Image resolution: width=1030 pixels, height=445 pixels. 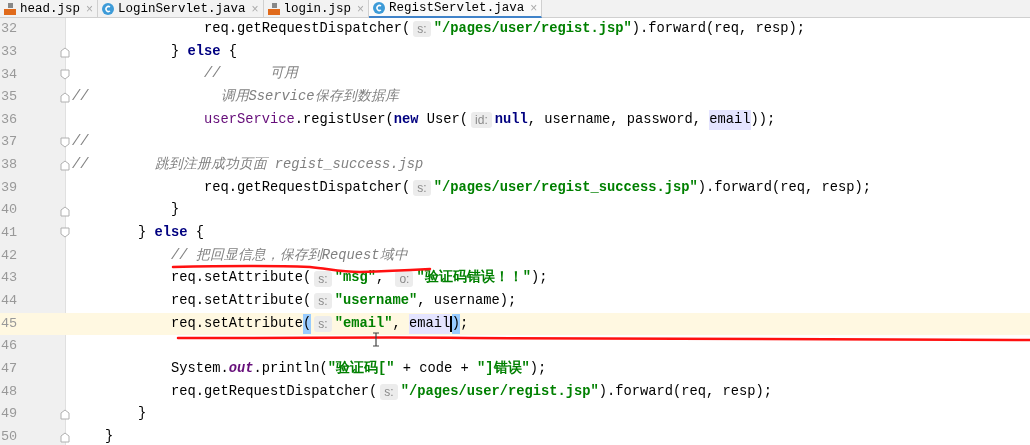 I want to click on line-number: 37, so click(x=9, y=142).